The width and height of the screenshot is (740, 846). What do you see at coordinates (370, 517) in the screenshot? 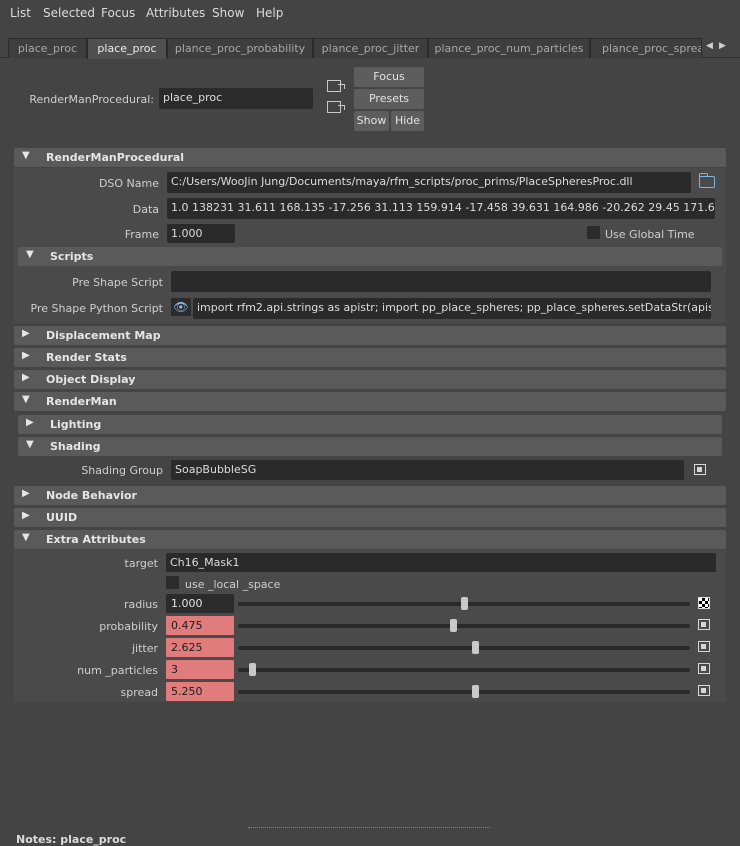
I see `section-uuid: ▶ UUID` at bounding box center [370, 517].